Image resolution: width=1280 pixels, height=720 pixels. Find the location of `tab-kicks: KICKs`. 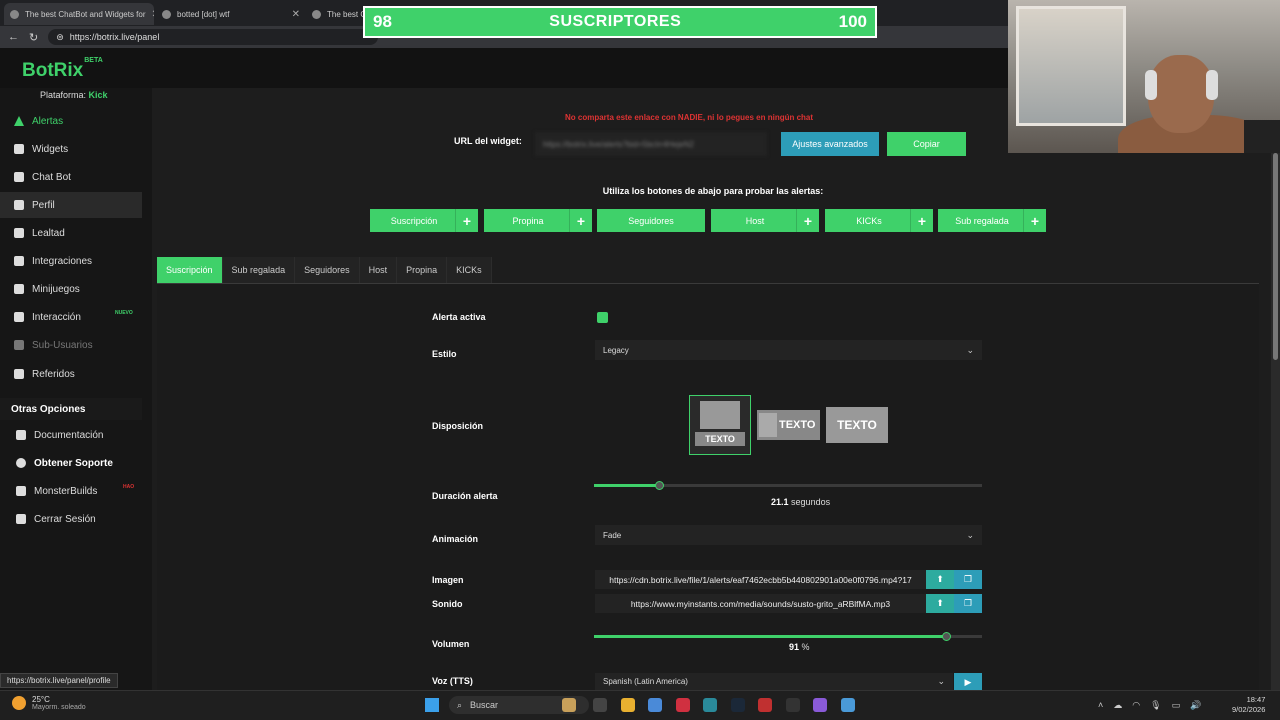

tab-kicks: KICKs is located at coordinates (469, 270).